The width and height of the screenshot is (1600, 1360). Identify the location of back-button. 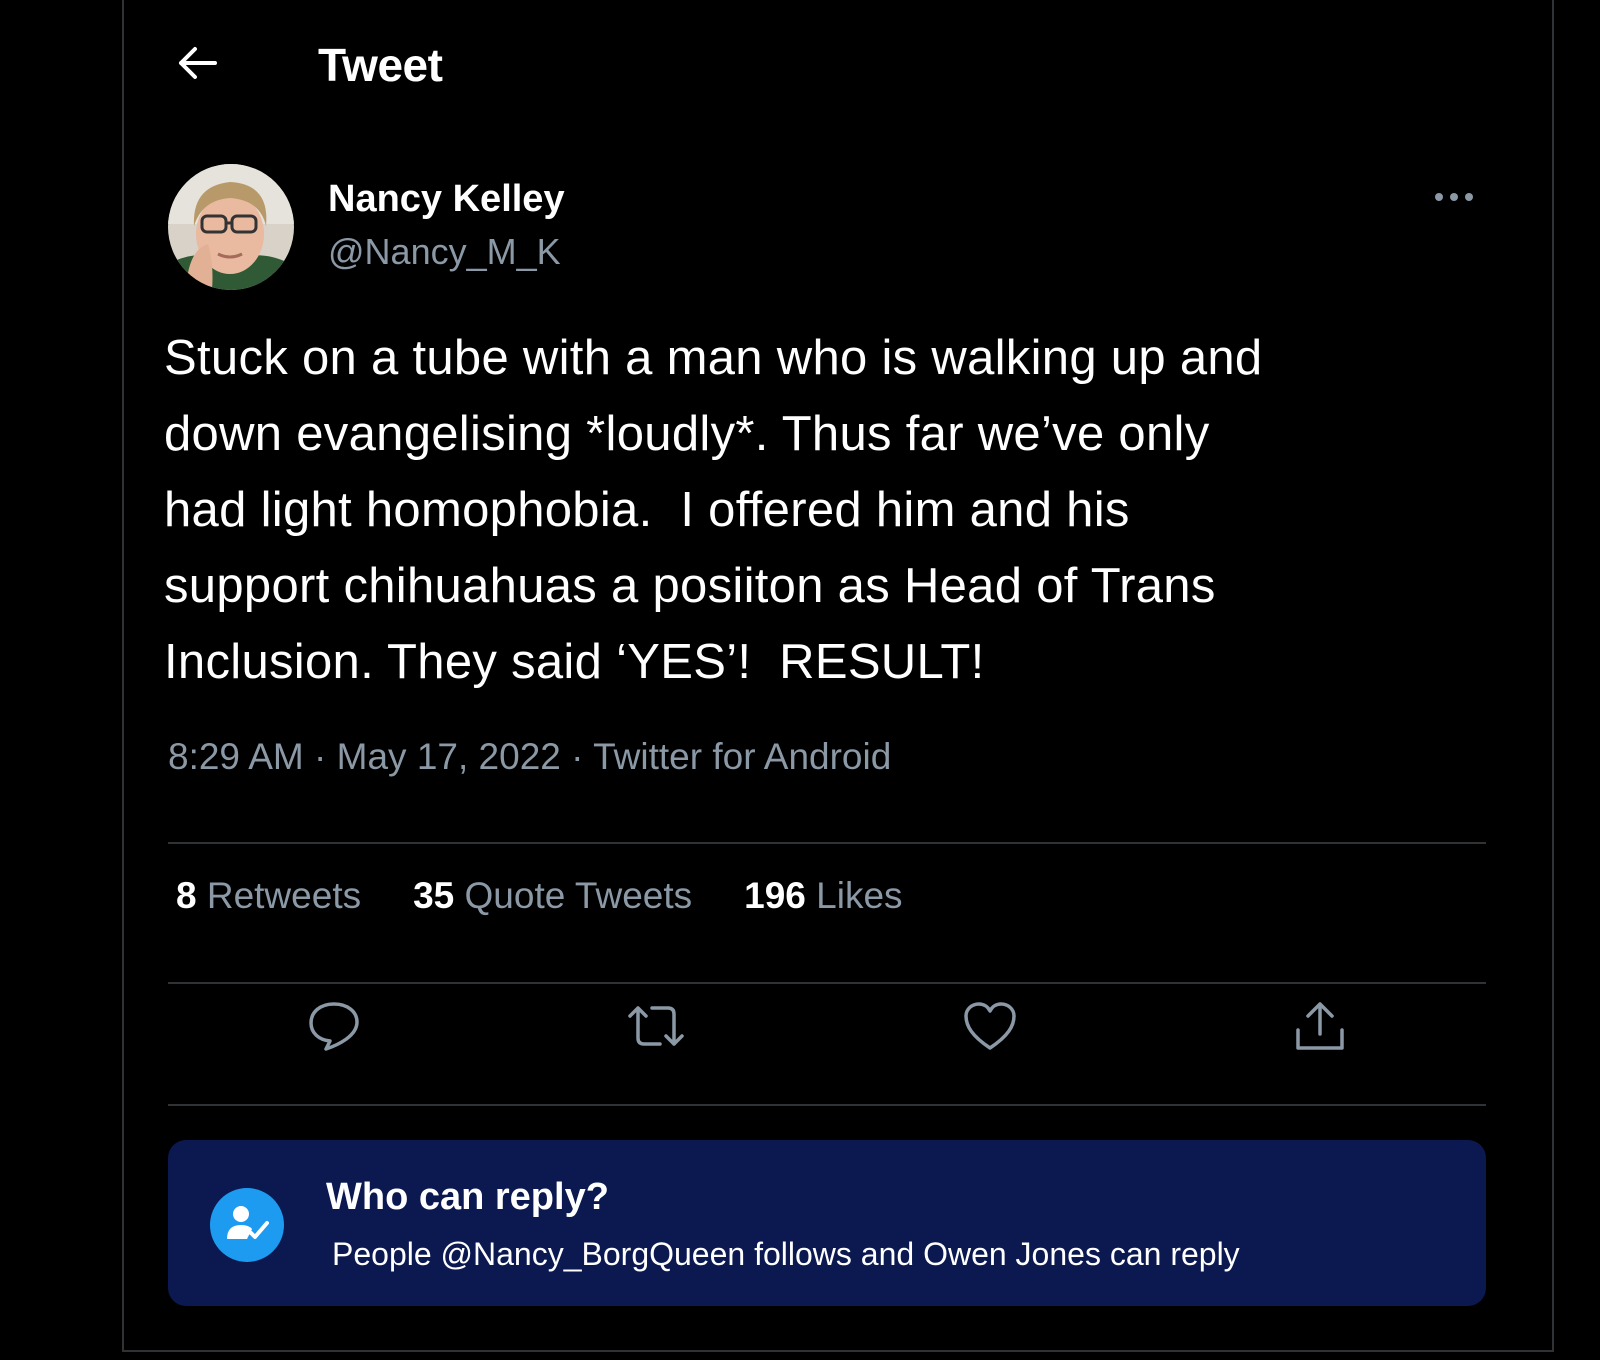
(197, 65).